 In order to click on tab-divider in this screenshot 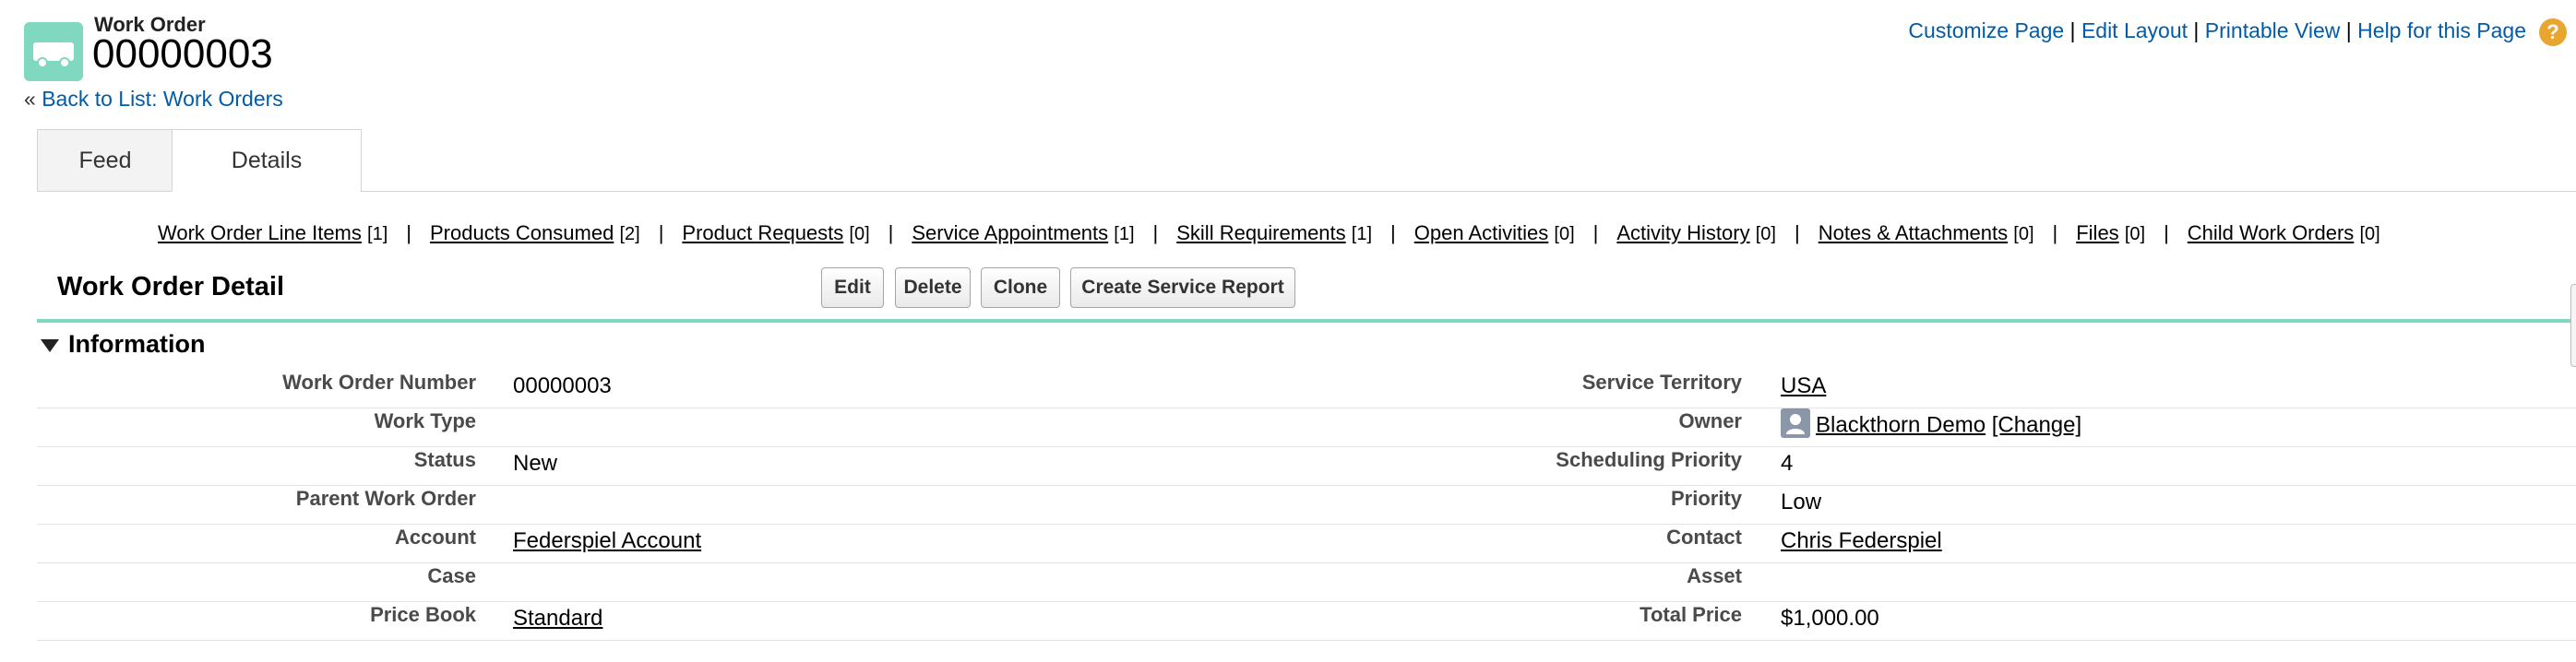, I will do `click(1468, 191)`.